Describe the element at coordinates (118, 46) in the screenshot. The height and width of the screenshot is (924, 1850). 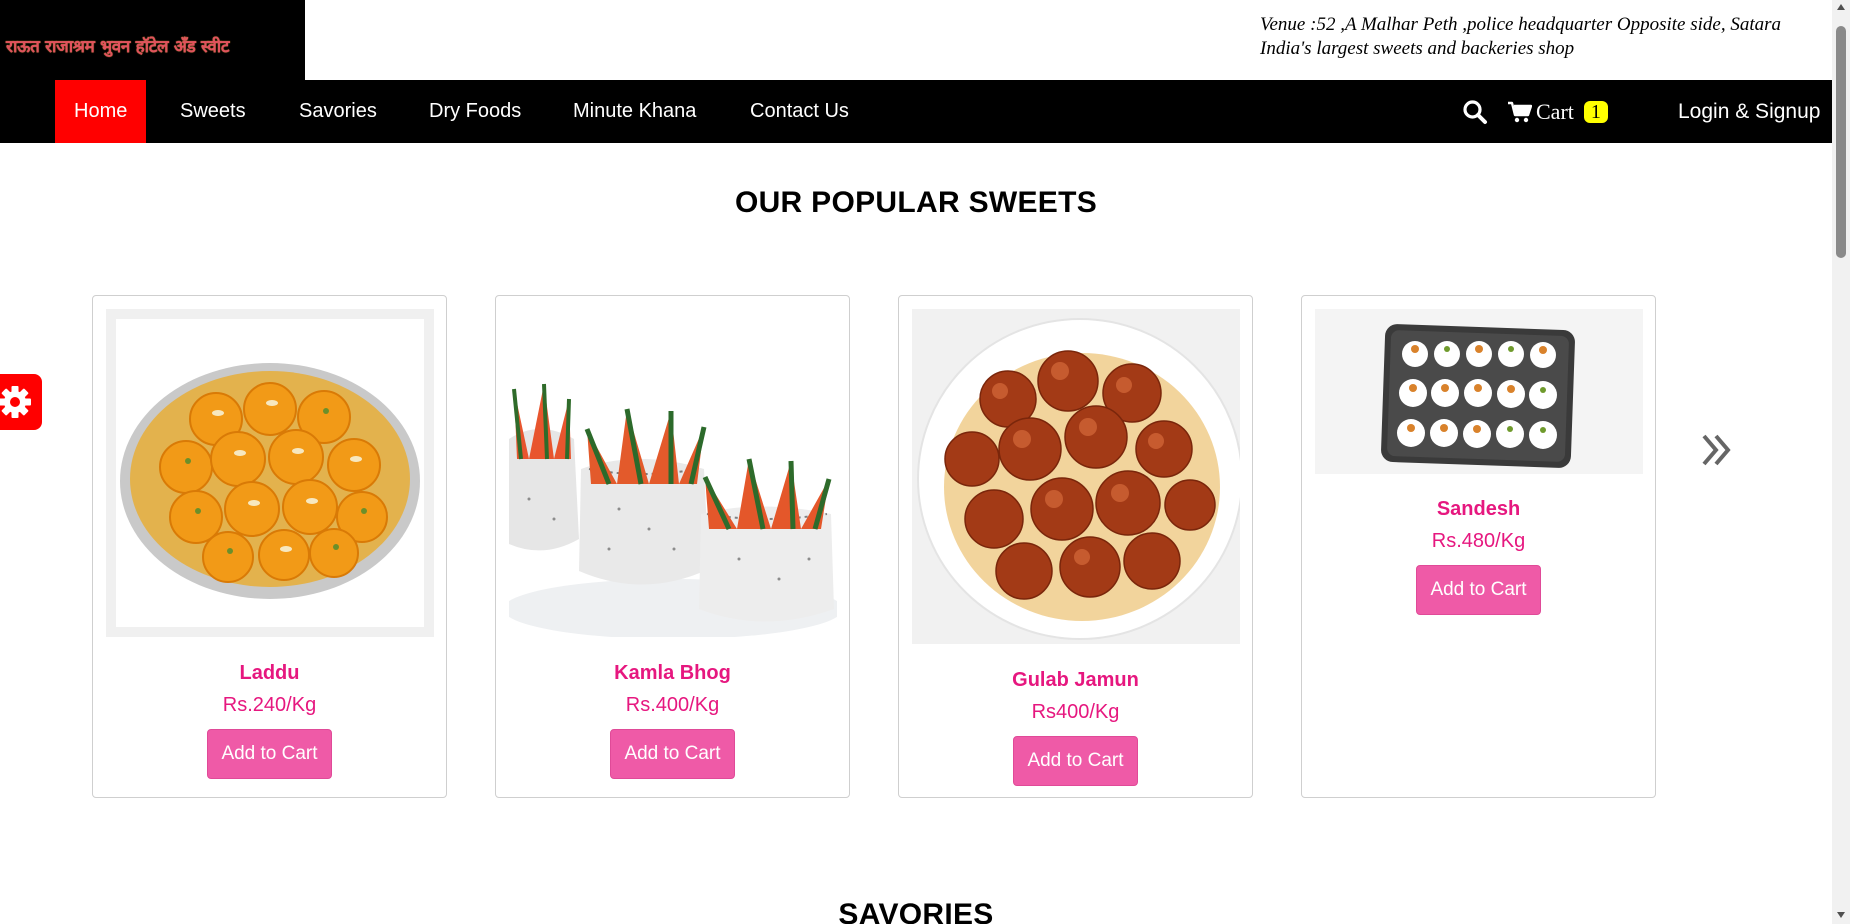
I see `logo-text: राऊत राजाश्रम भुवन हॉटेल अँड स्वीट` at that location.